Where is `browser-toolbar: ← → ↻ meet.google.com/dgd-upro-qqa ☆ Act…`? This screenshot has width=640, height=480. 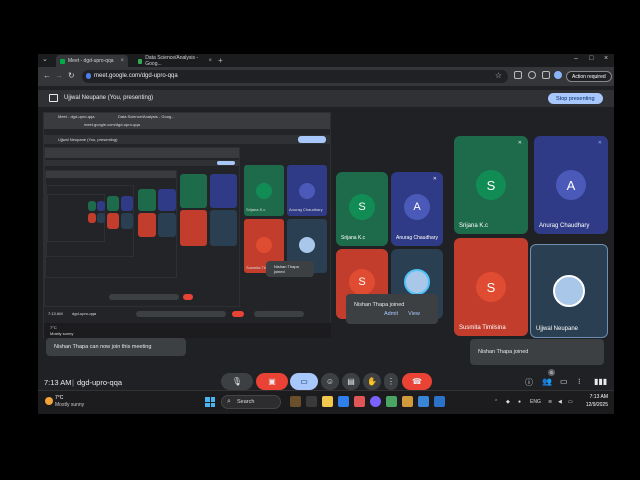
browser-toolbar: ← → ↻ meet.google.com/dgd-upro-qqa ☆ Act… is located at coordinates (326, 76).